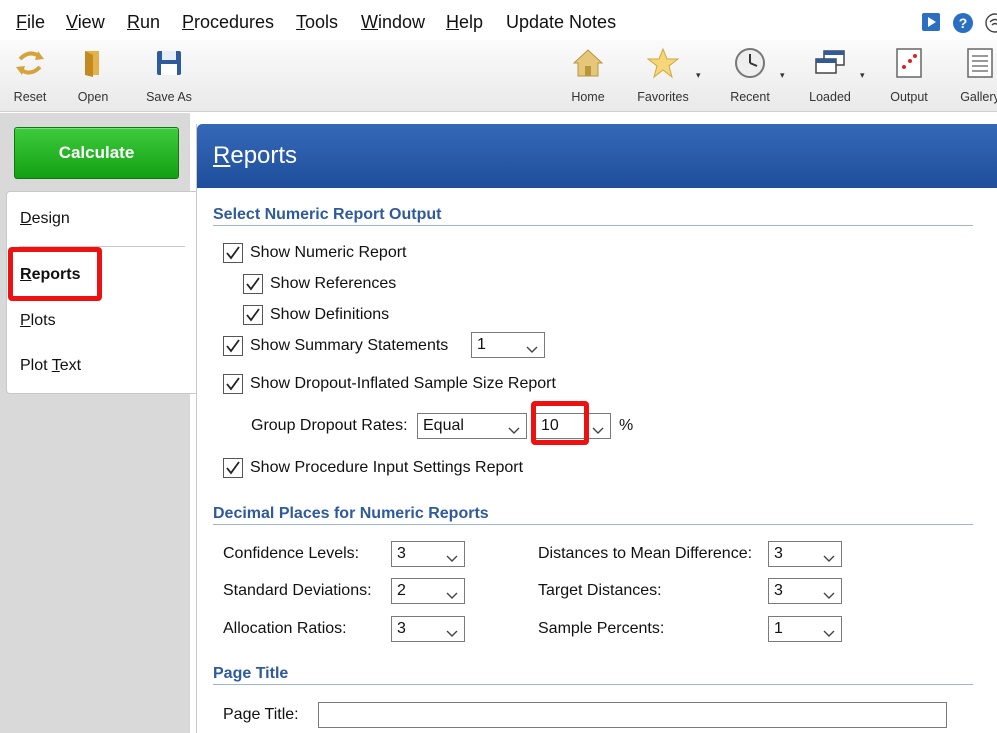 This screenshot has width=997, height=733. Describe the element at coordinates (805, 629) in the screenshot. I see `sample-percents-select: 1` at that location.